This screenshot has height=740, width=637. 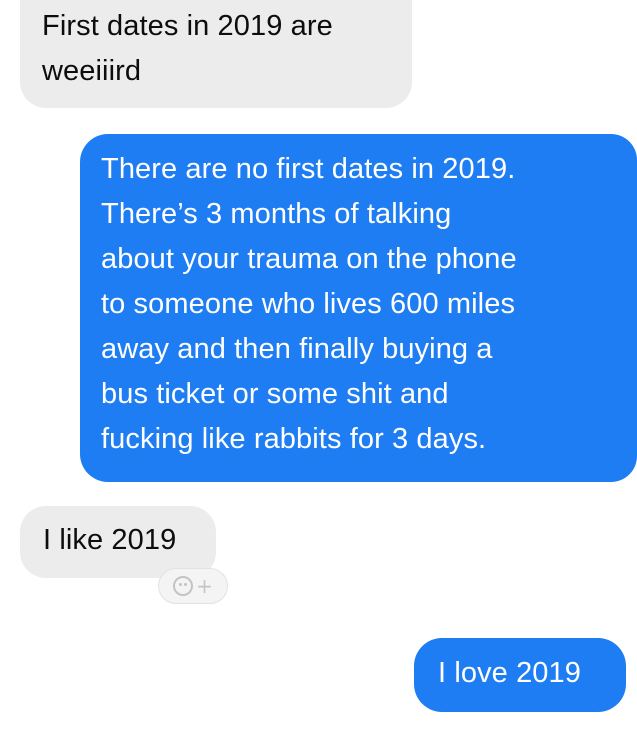 I want to click on smiley-add-icon, so click(x=183, y=586).